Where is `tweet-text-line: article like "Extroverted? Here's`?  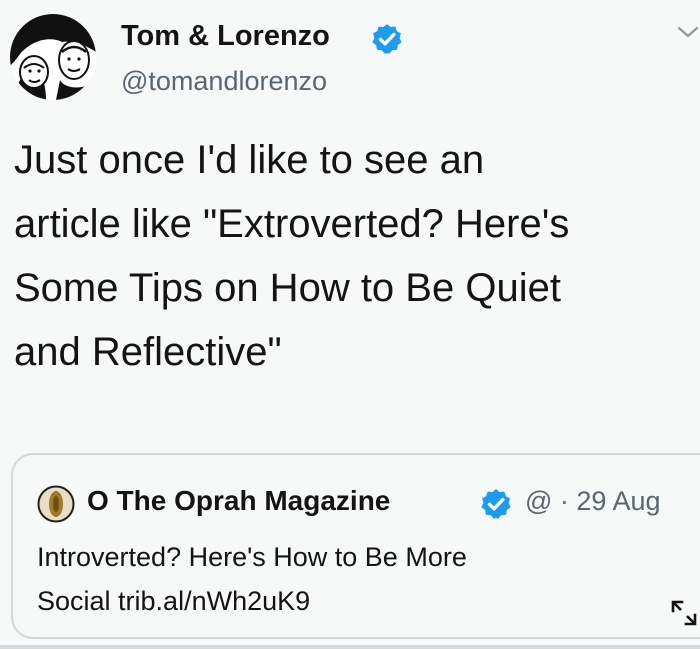
tweet-text-line: article like "Extroverted? Here's is located at coordinates (292, 224).